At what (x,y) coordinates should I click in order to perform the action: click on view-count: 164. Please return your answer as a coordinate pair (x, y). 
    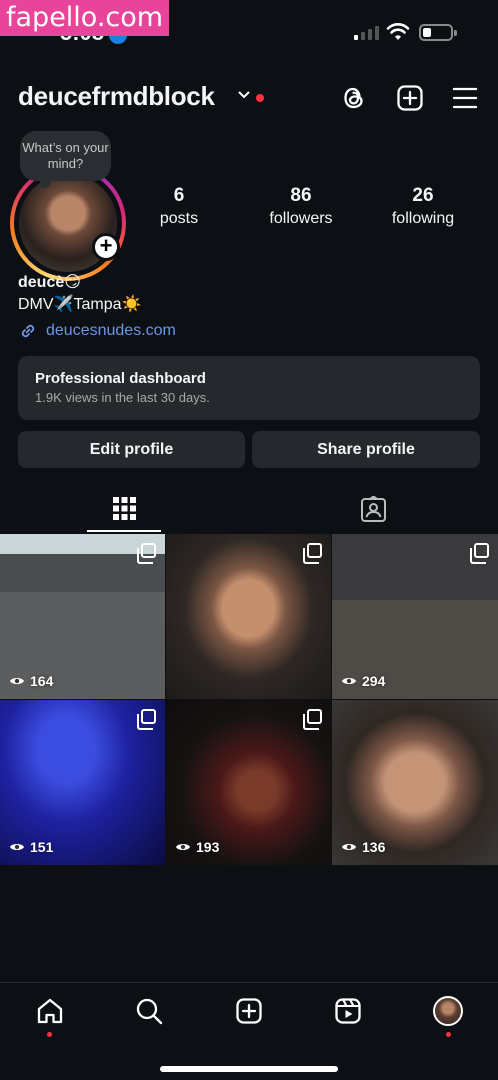
    Looking at the image, I should click on (31, 681).